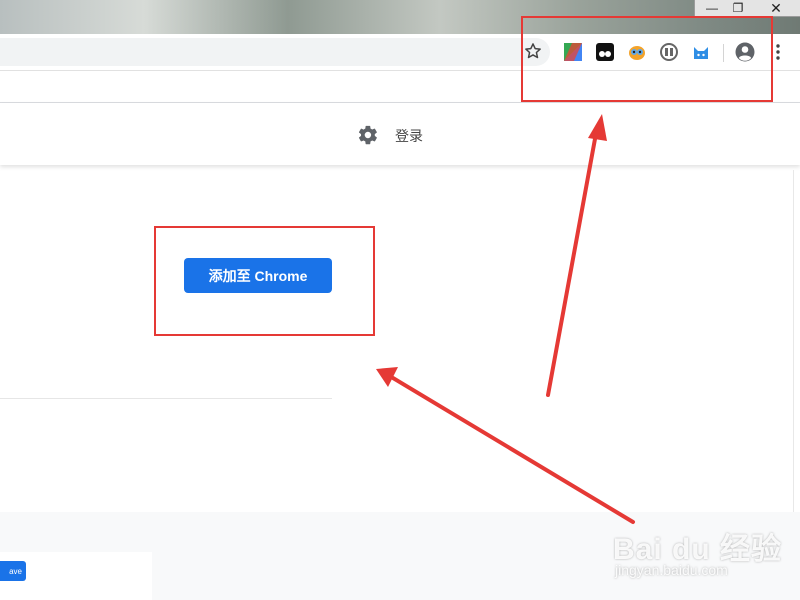 The height and width of the screenshot is (600, 800). What do you see at coordinates (738, 8) in the screenshot?
I see `restore-button: ❐` at bounding box center [738, 8].